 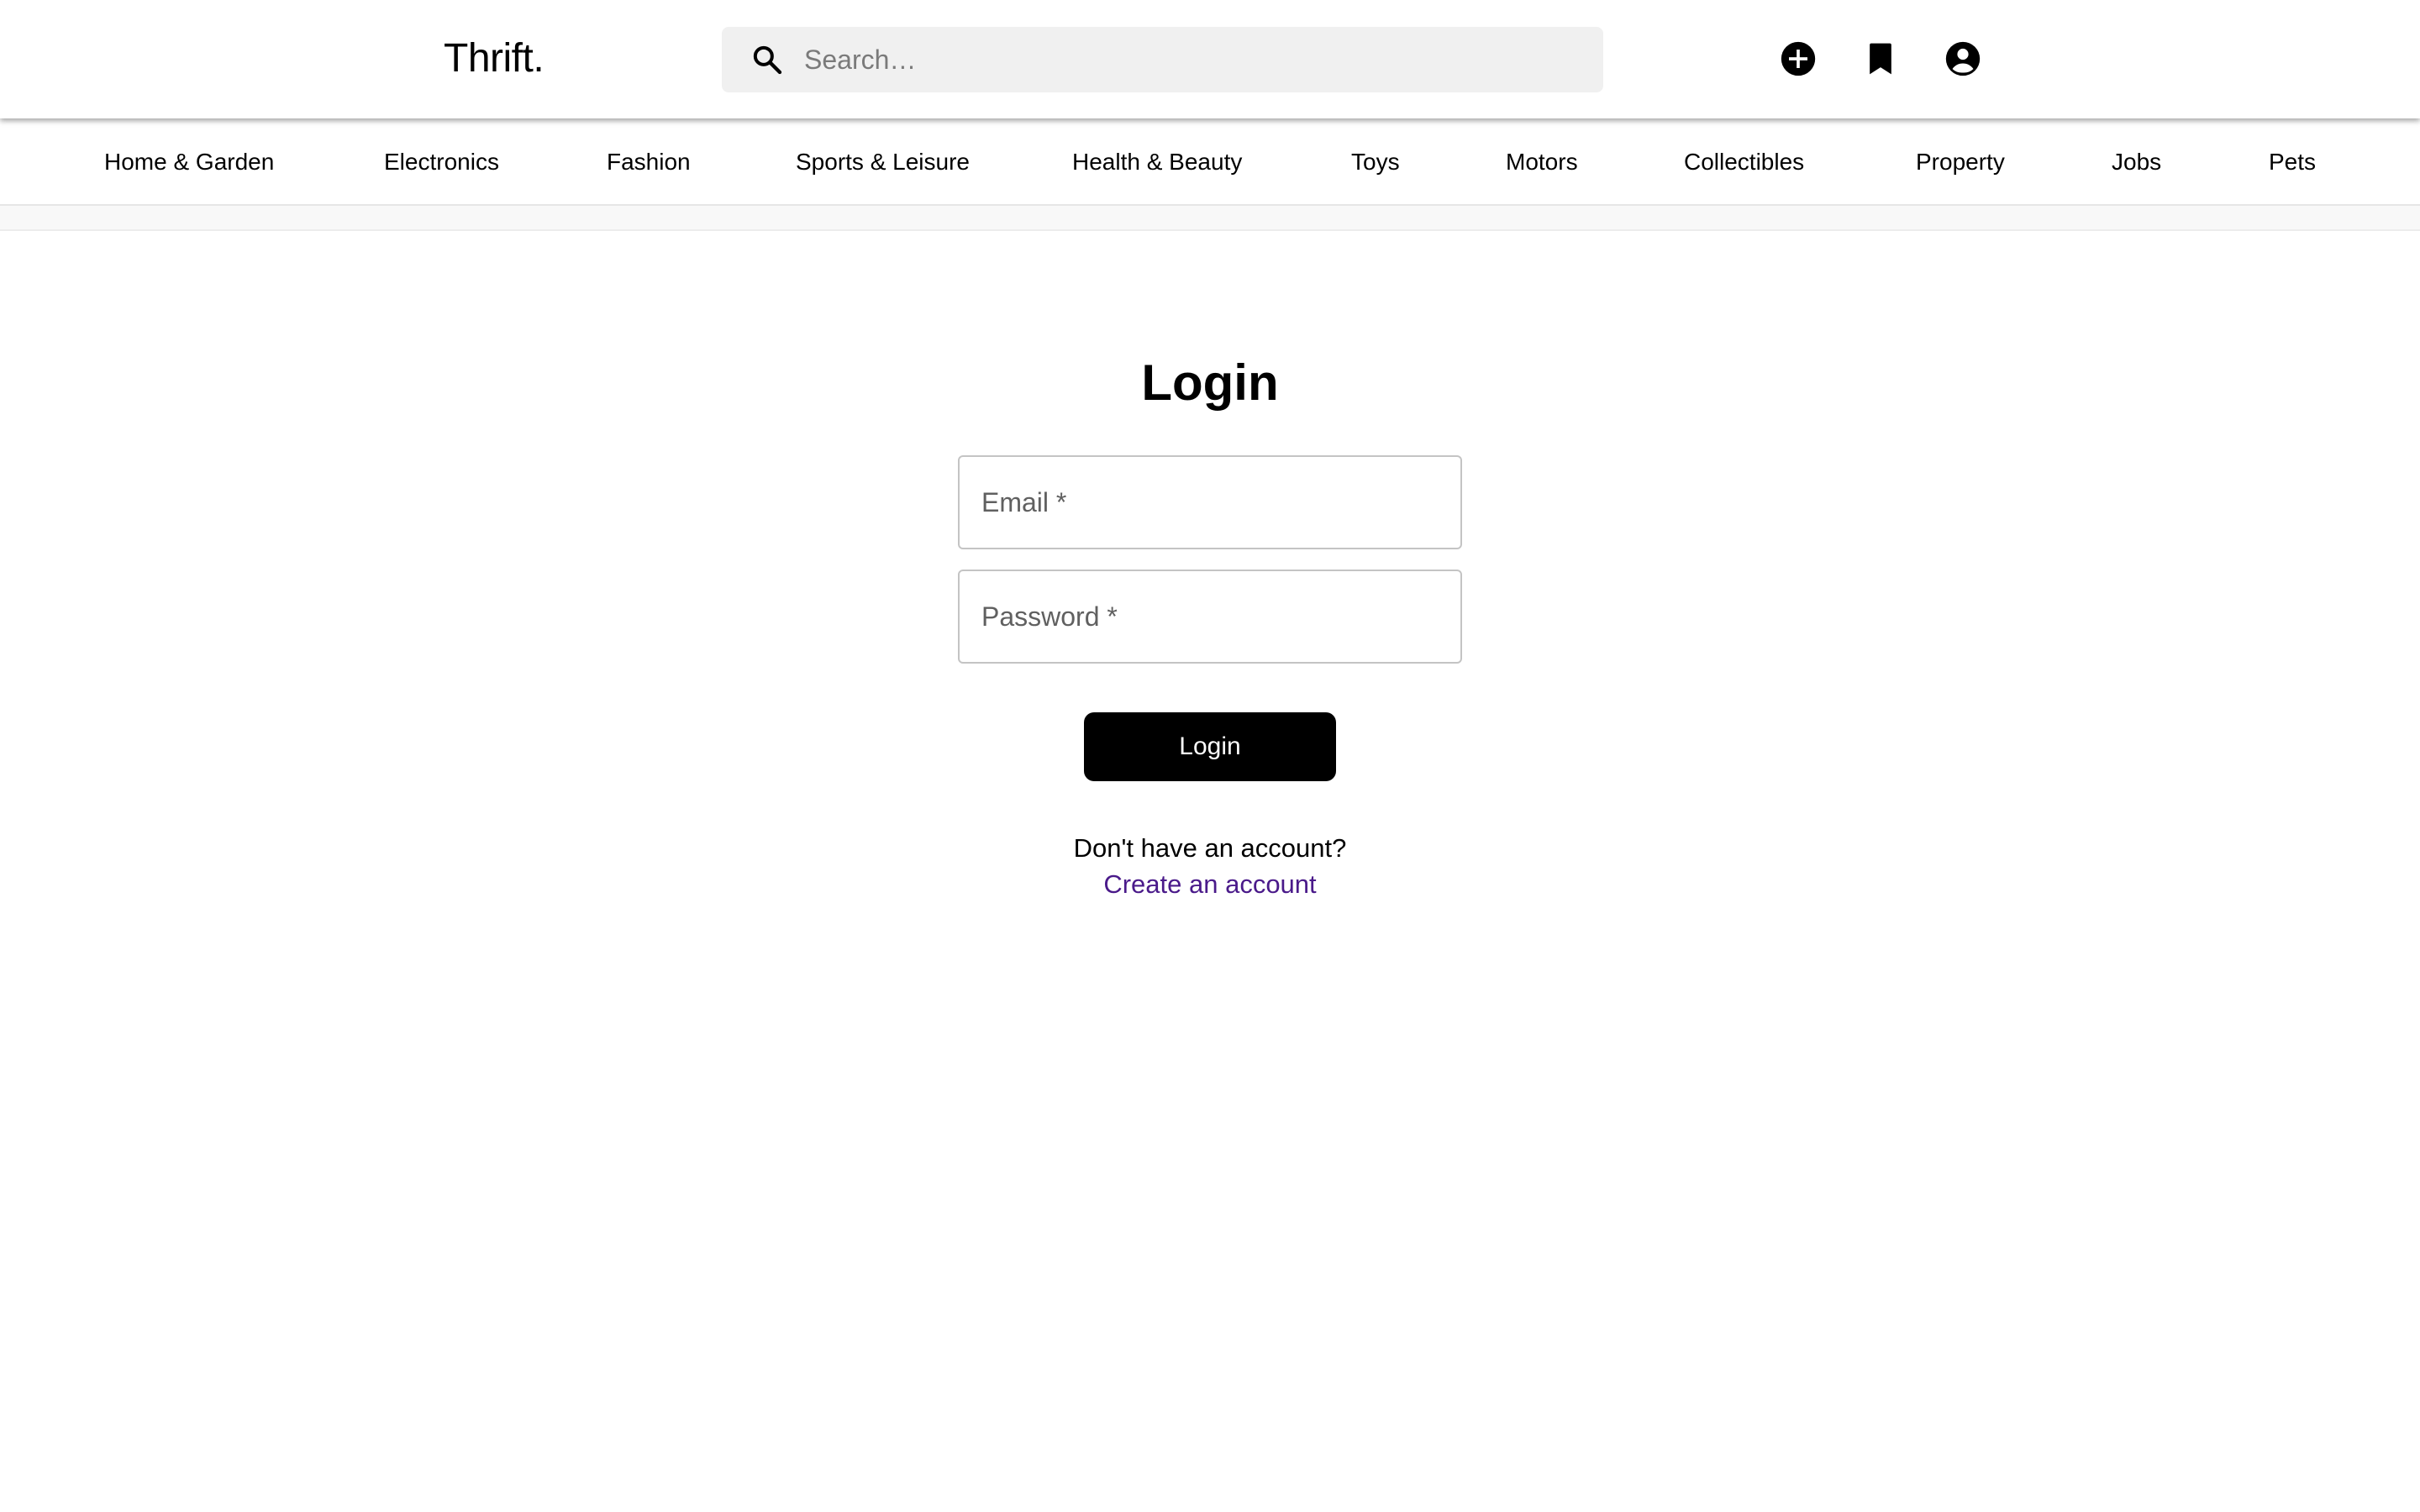 What do you see at coordinates (1376, 162) in the screenshot?
I see `category-toys: Toys` at bounding box center [1376, 162].